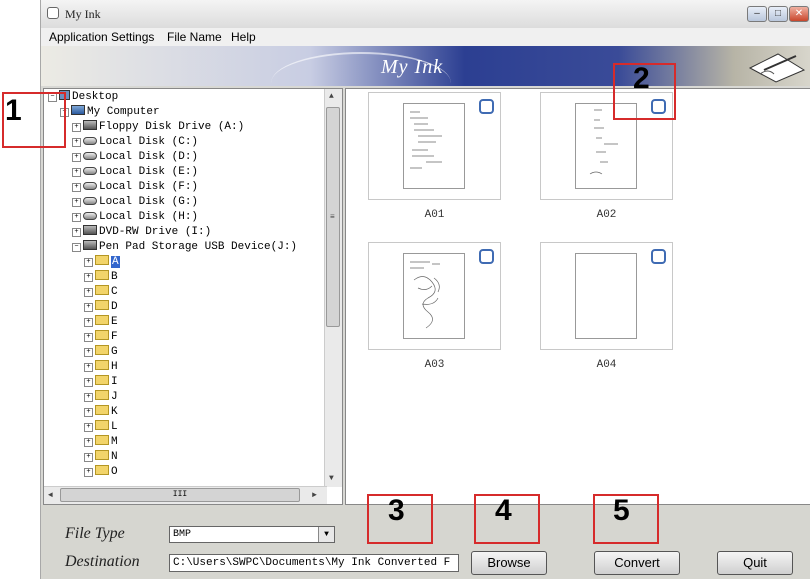  Describe the element at coordinates (114, 337) in the screenshot. I see `tree-node-label: F` at that location.